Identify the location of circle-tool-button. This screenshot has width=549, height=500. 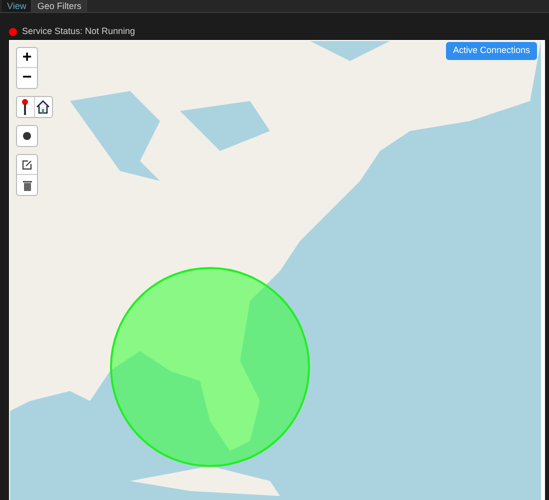
(27, 136).